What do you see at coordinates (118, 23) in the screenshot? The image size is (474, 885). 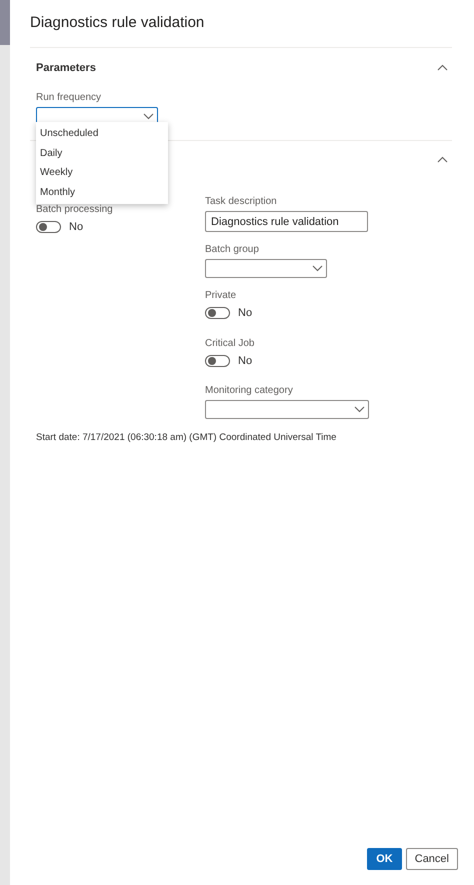 I see `dialog-title: Diagnostics rule validation` at bounding box center [118, 23].